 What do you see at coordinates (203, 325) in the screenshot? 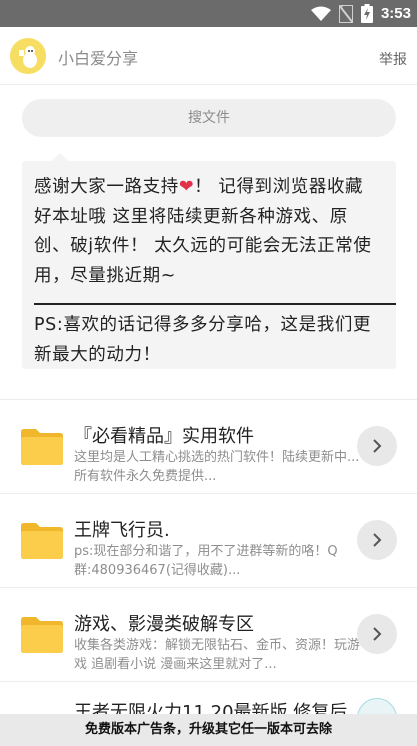
I see `notice-line-5: PS:喜欢的话记得多多分享哈，这是我们更` at bounding box center [203, 325].